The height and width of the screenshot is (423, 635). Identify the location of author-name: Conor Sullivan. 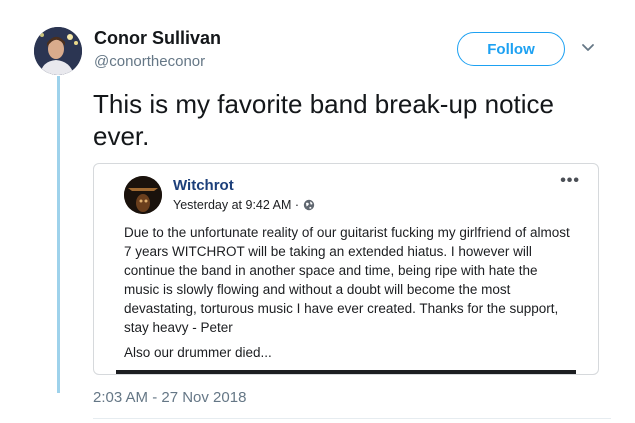
(157, 38).